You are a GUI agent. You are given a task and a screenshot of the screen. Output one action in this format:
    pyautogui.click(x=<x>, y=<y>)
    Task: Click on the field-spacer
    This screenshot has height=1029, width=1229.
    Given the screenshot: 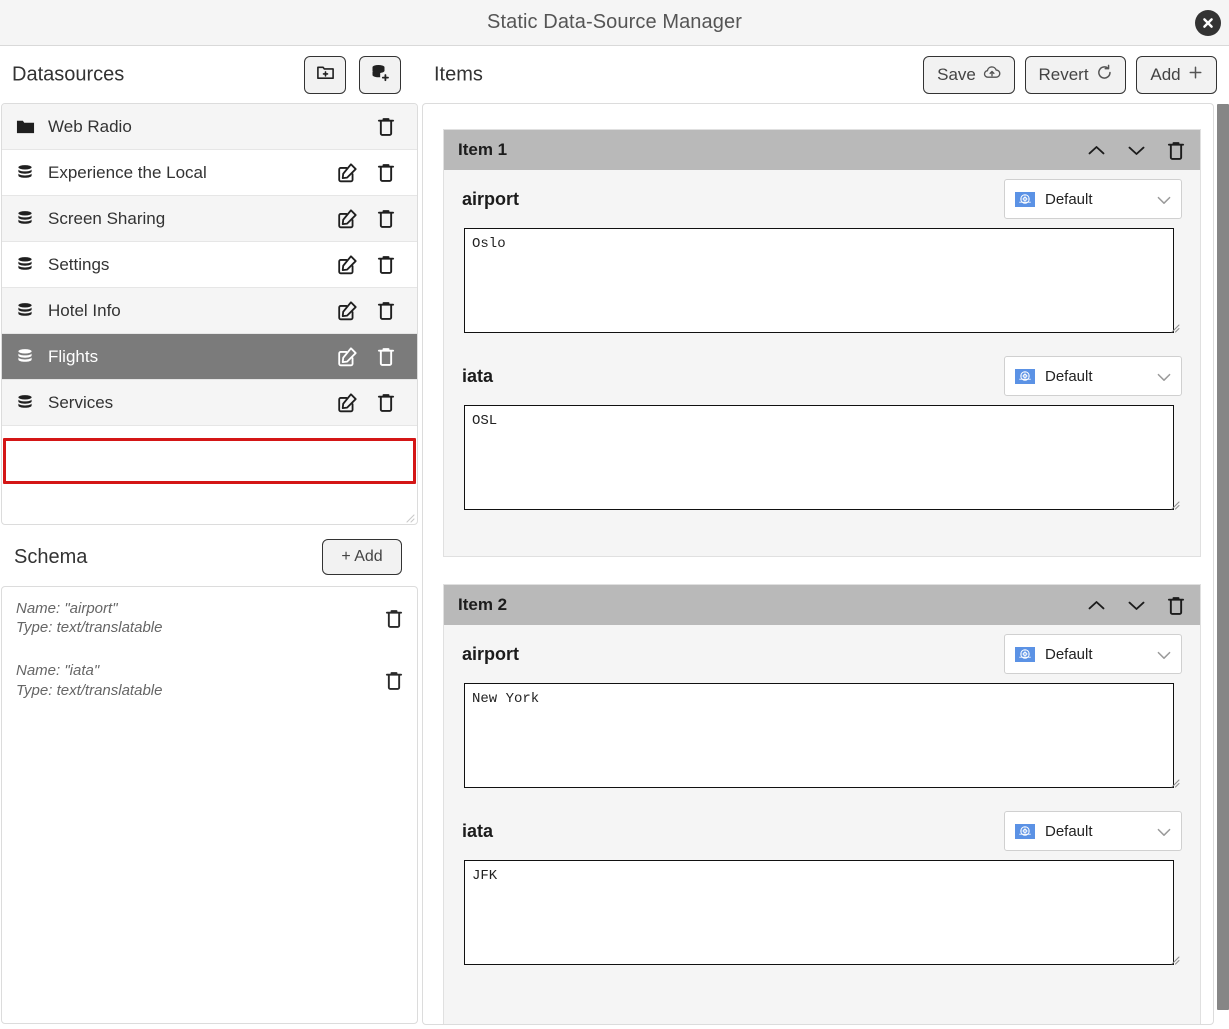 What is the action you would take?
    pyautogui.click(x=822, y=795)
    